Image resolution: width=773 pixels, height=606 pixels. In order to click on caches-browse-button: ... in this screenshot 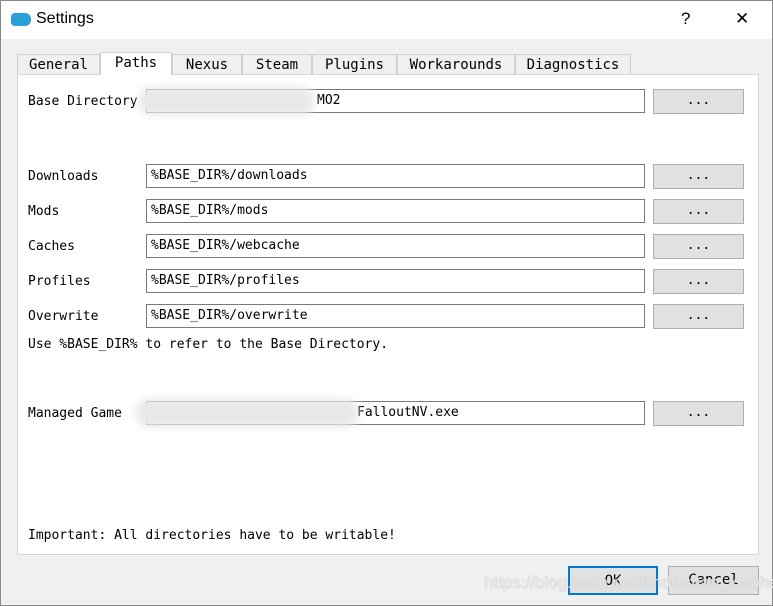, I will do `click(698, 246)`.